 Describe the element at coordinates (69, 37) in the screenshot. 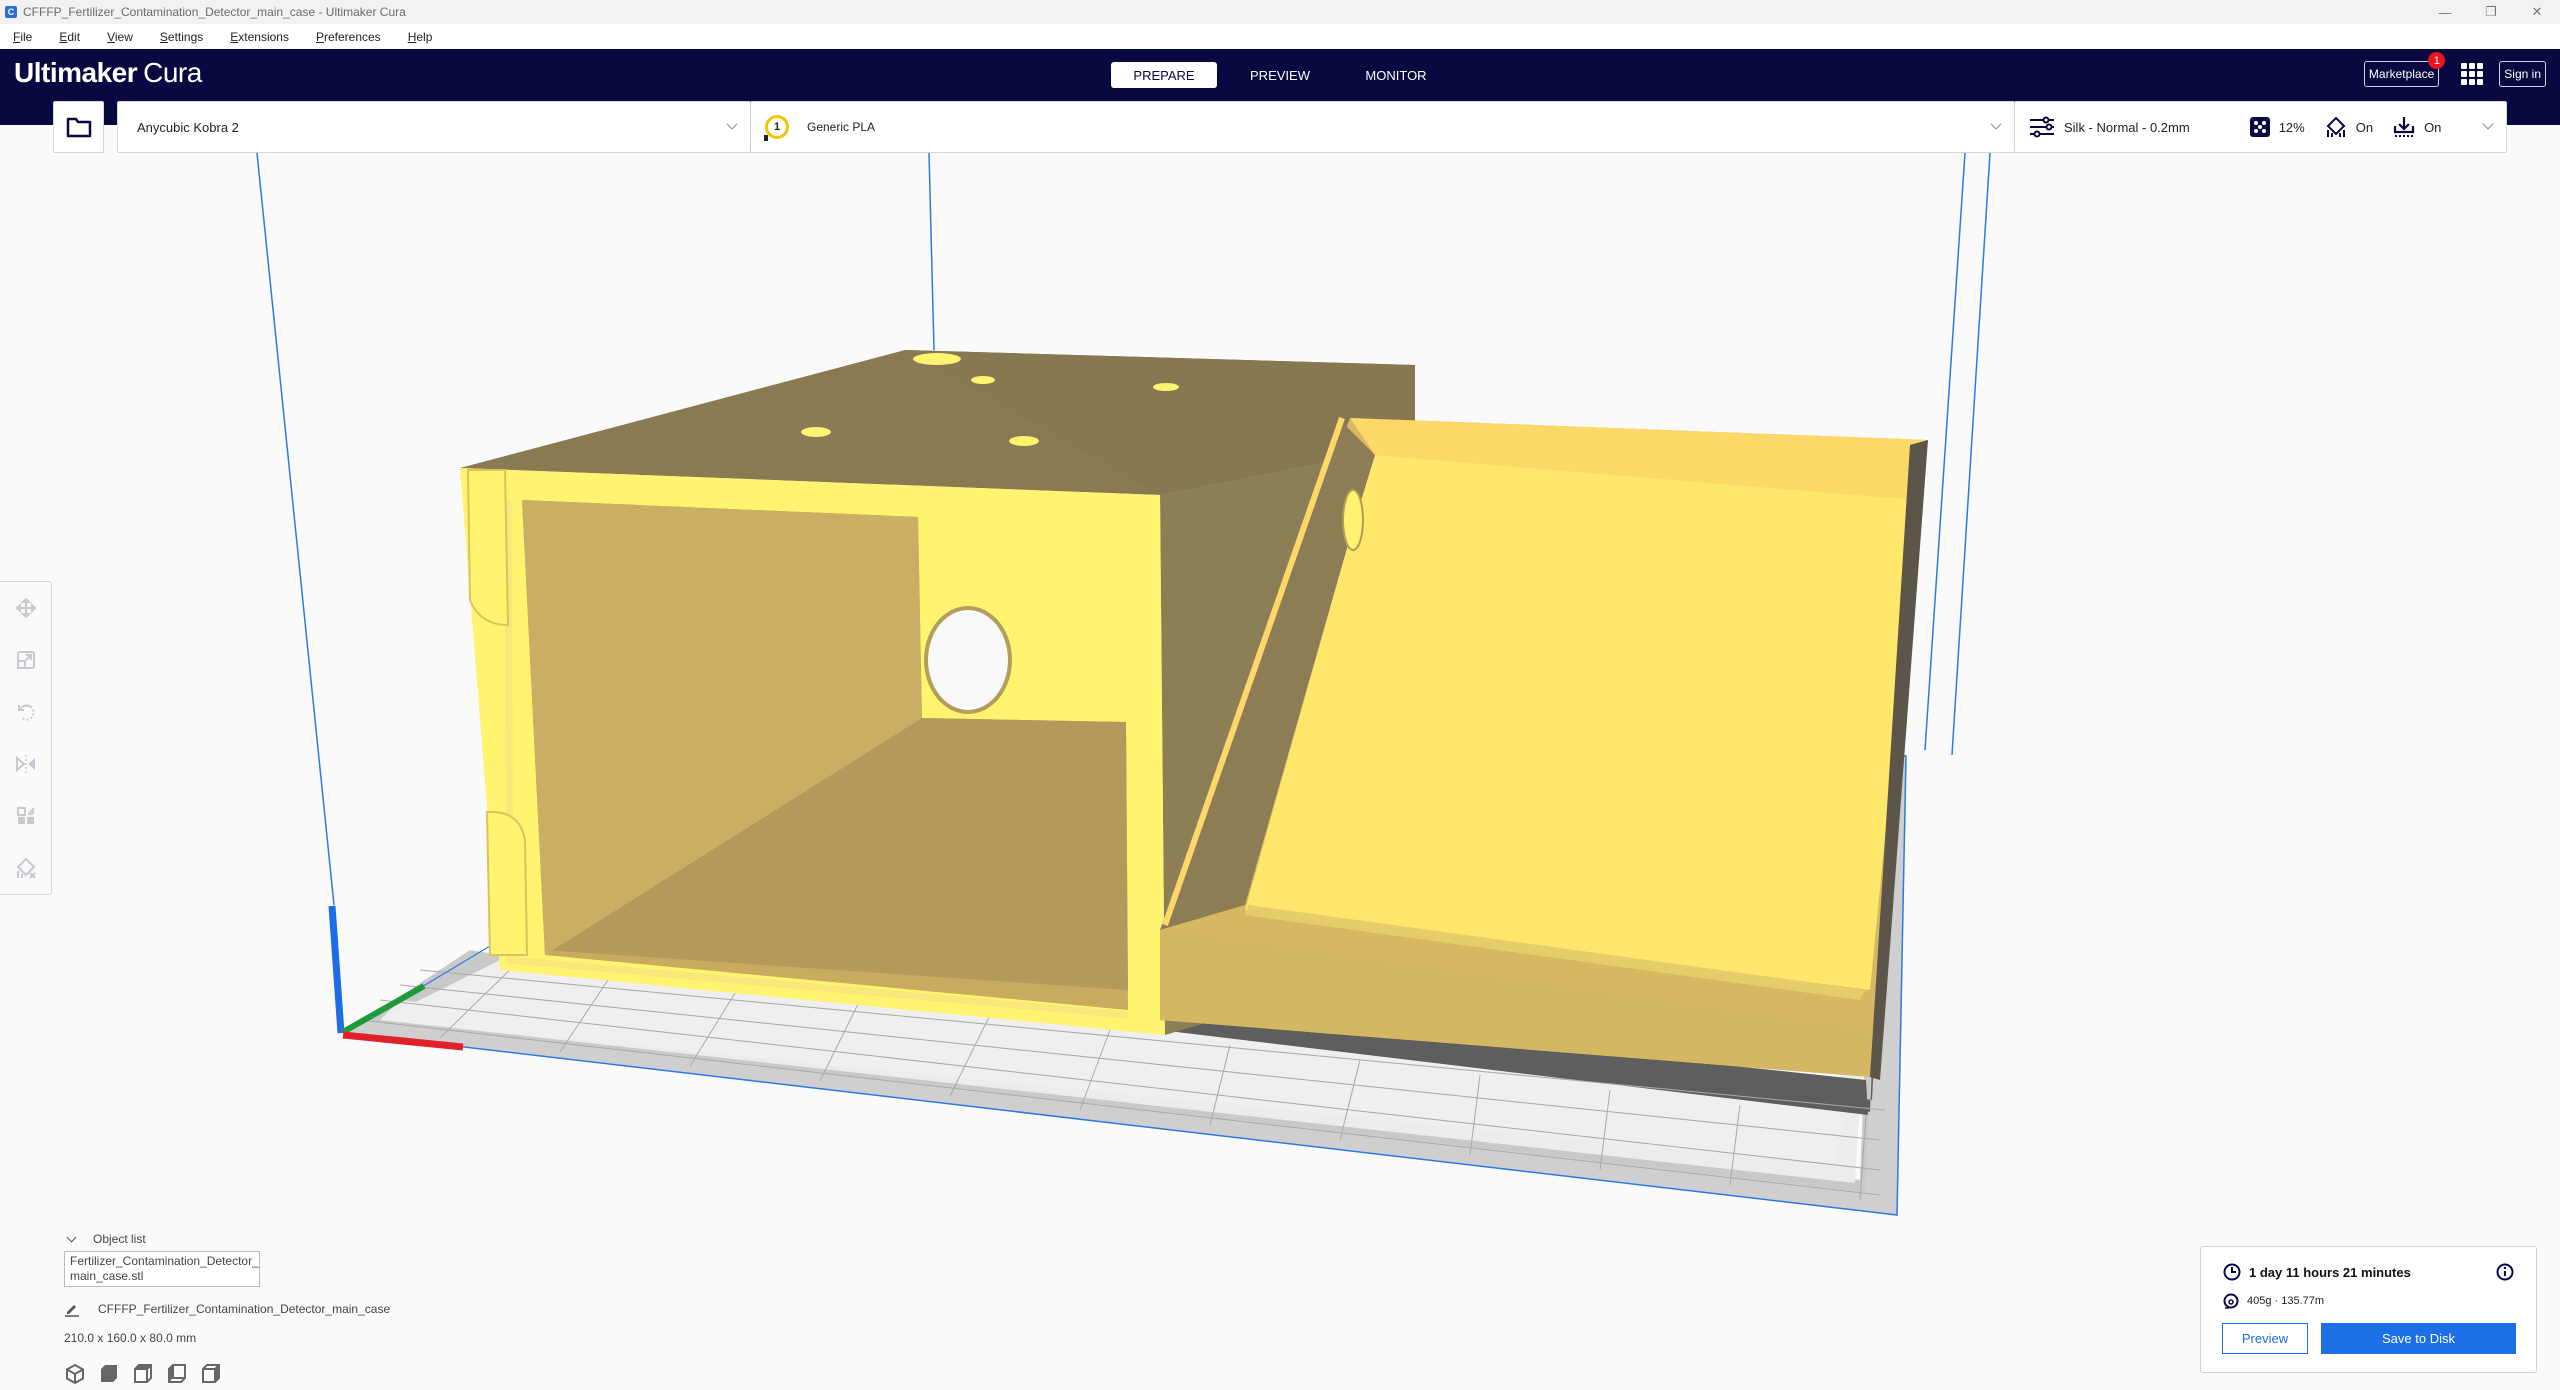

I see `menu-edit: Edit` at that location.